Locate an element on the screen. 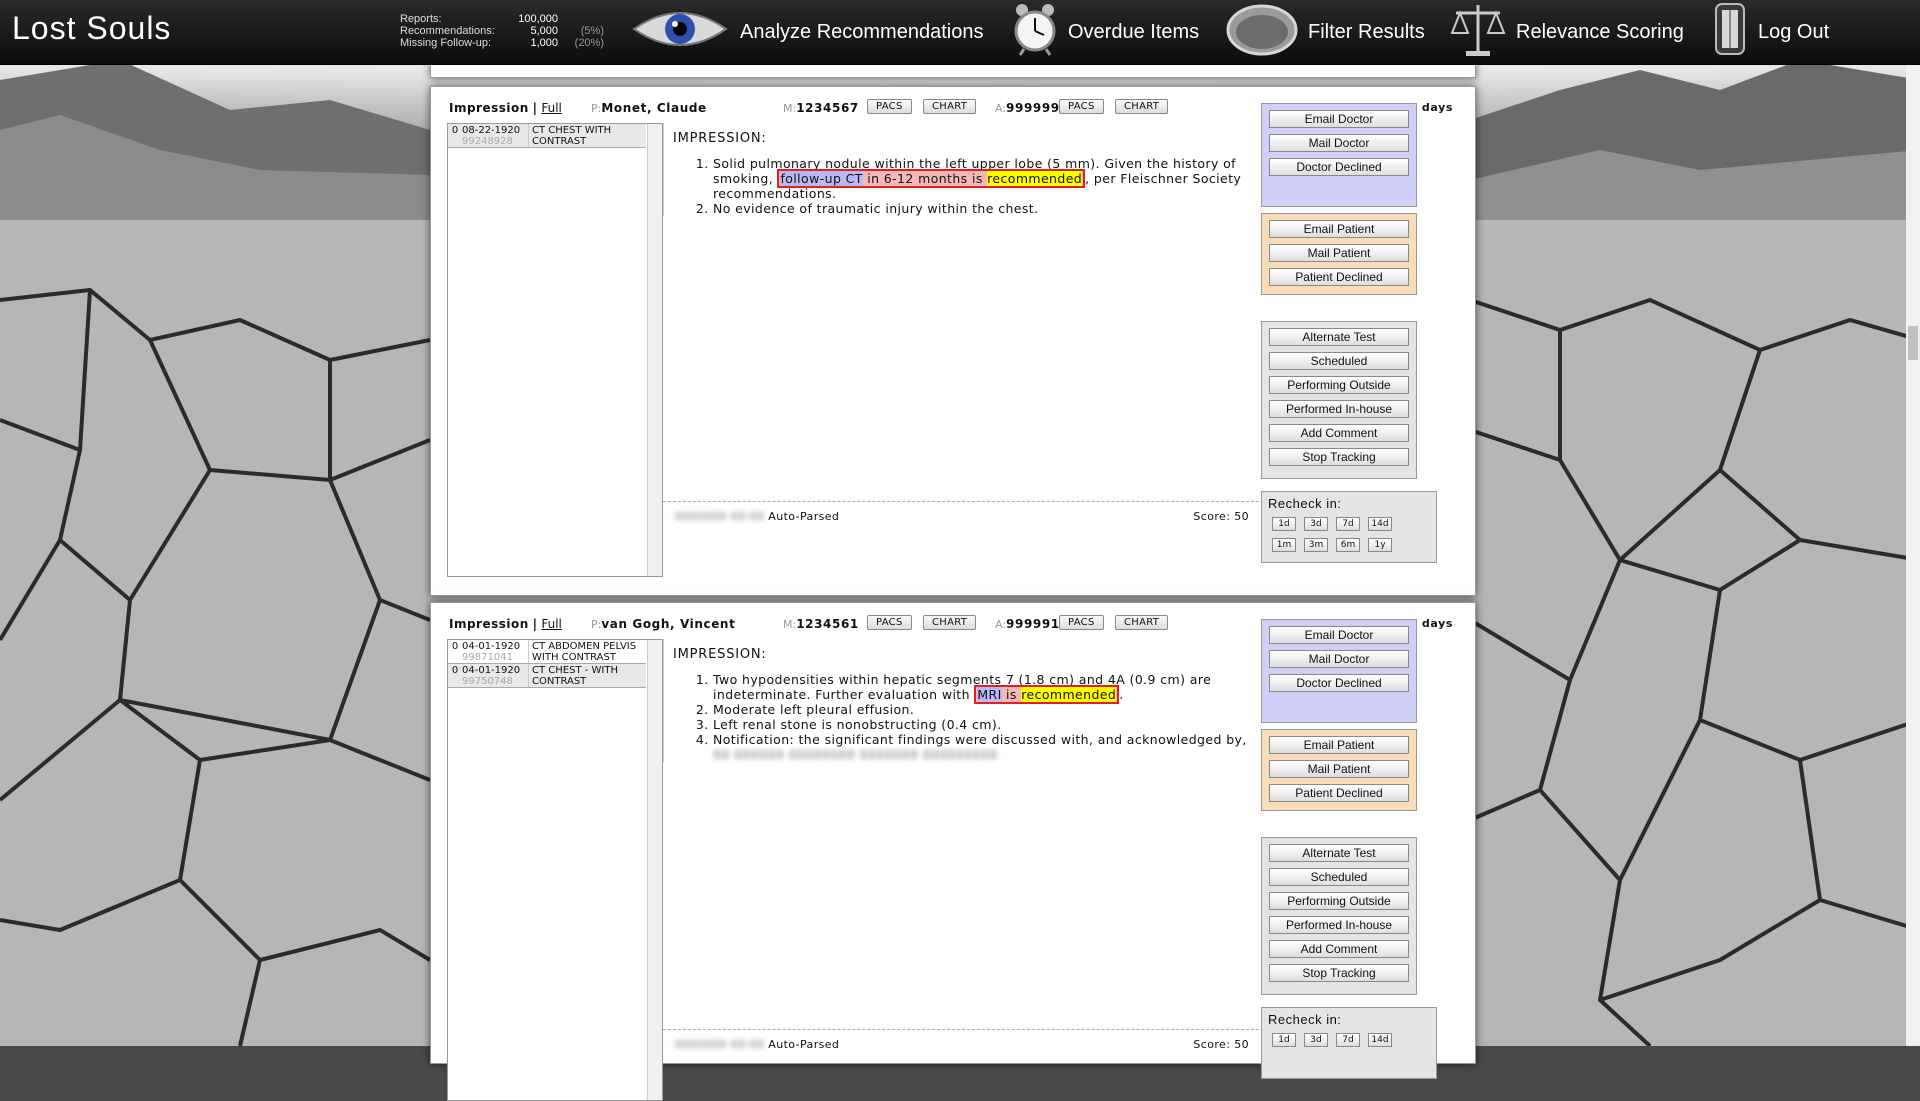 The width and height of the screenshot is (1920, 1101). recheck-title: Recheck in: is located at coordinates (1305, 1019).